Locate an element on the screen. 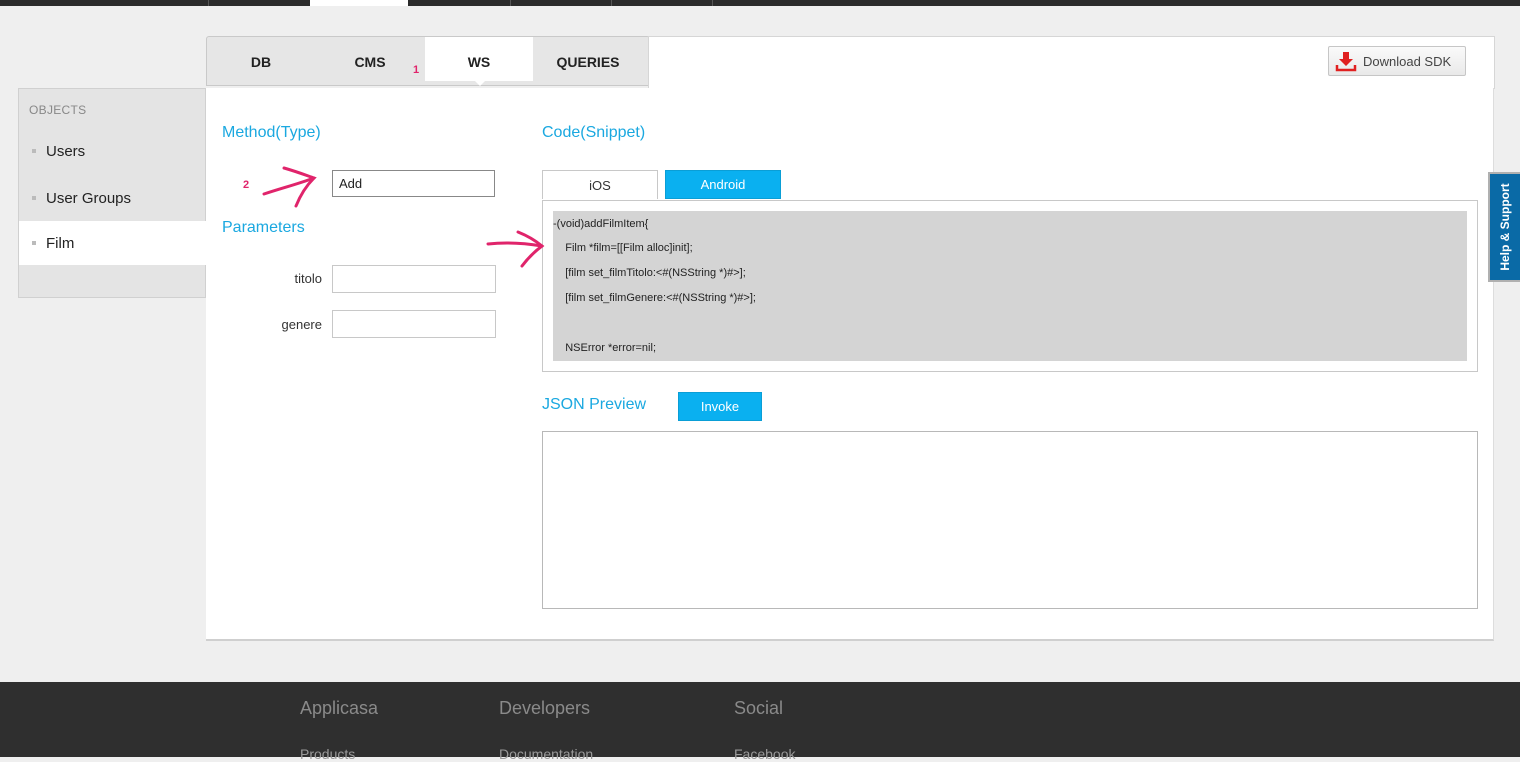 Image resolution: width=1520 pixels, height=762 pixels. param-label-genere: genere is located at coordinates (301, 324).